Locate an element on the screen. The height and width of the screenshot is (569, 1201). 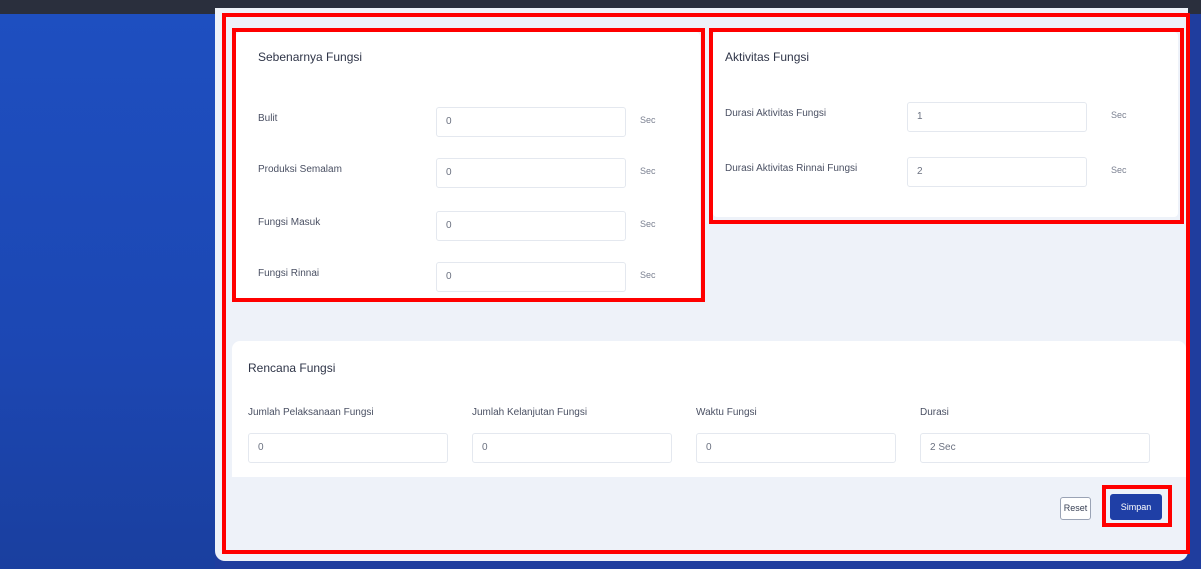
field-label: Durasi is located at coordinates (934, 412).